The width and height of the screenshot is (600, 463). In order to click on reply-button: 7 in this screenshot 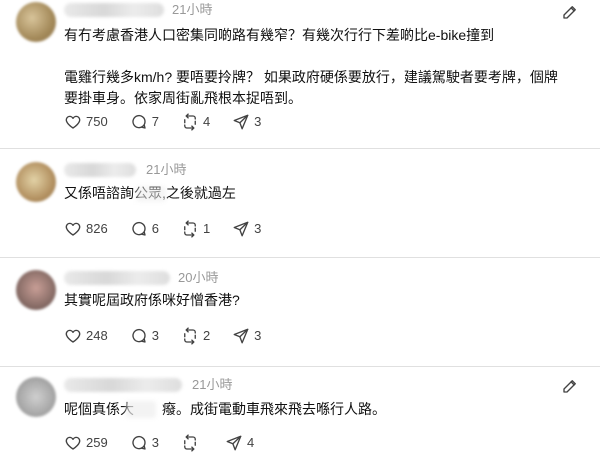, I will do `click(144, 122)`.